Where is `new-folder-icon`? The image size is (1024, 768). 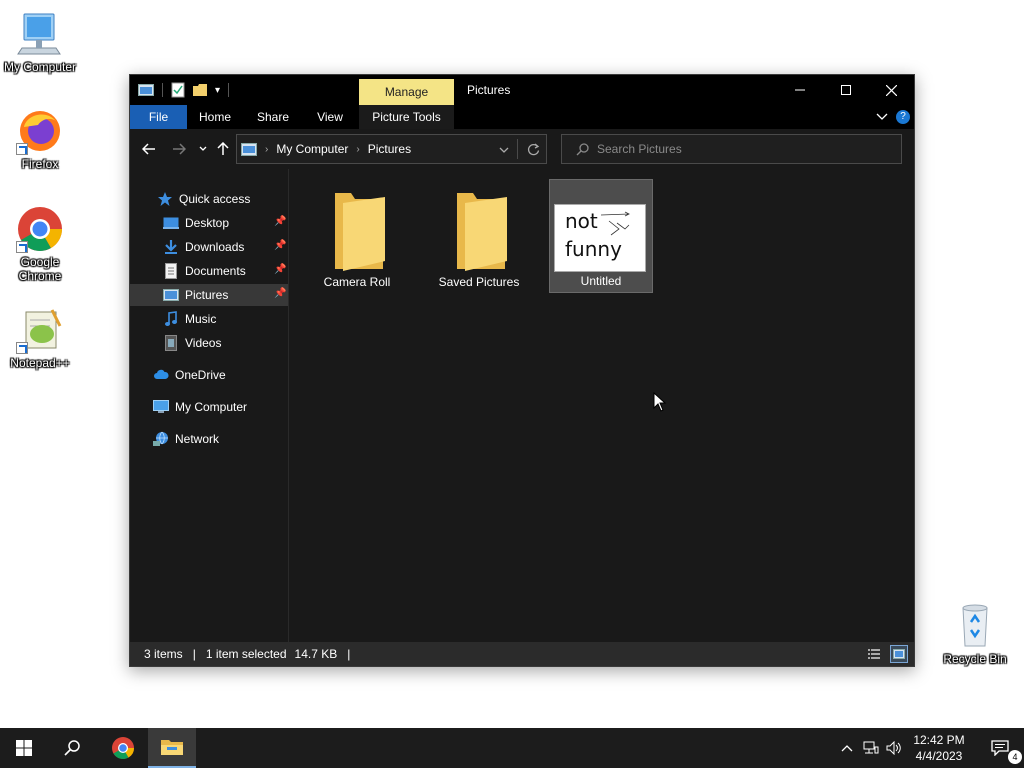 new-folder-icon is located at coordinates (200, 90).